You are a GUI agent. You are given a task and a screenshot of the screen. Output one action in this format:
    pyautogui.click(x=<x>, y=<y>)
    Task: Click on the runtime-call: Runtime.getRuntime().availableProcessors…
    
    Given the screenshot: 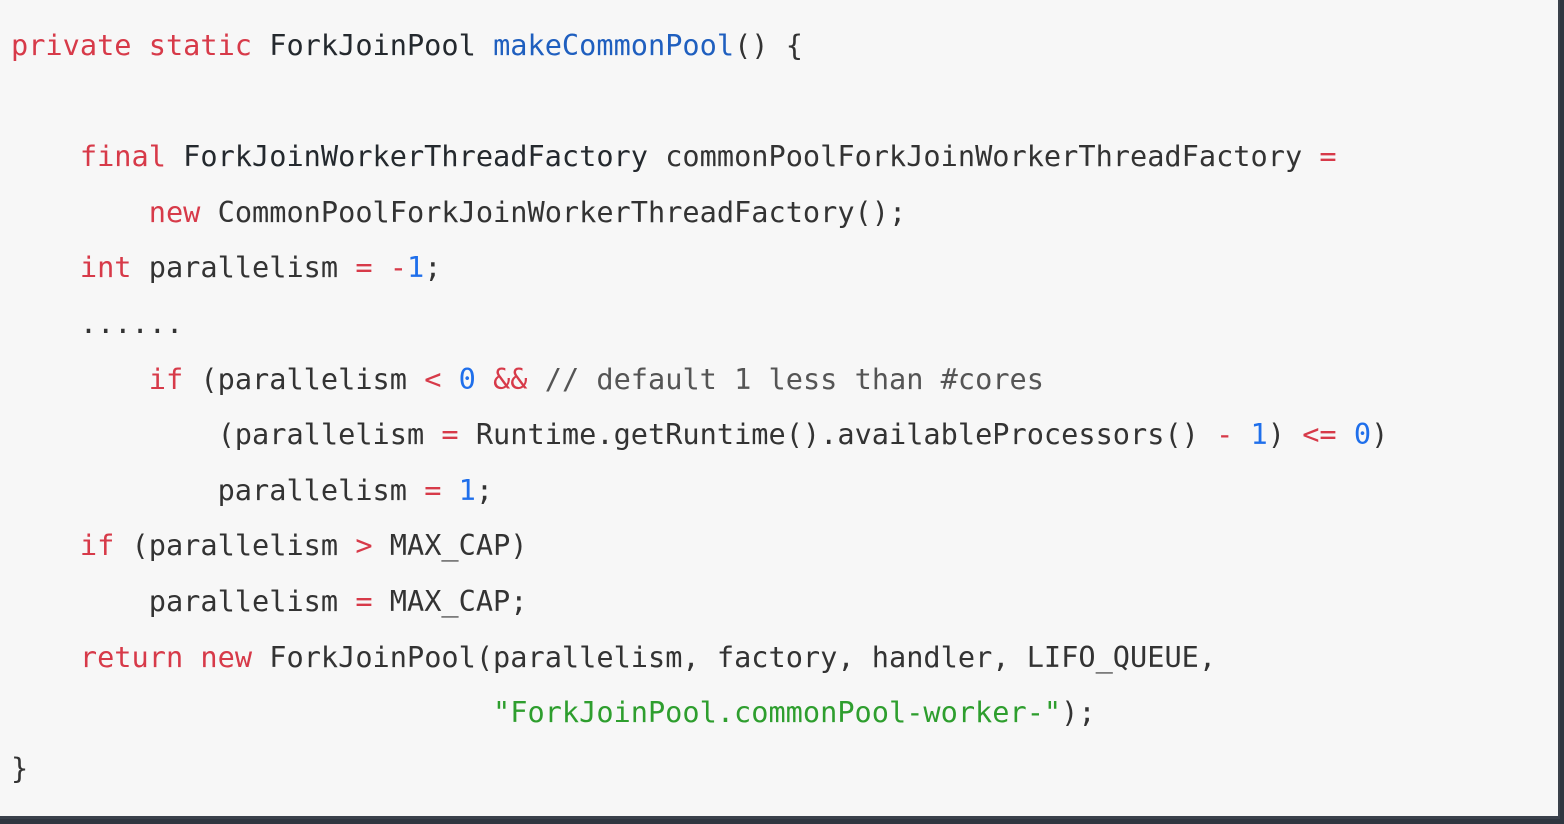 What is the action you would take?
    pyautogui.click(x=837, y=434)
    